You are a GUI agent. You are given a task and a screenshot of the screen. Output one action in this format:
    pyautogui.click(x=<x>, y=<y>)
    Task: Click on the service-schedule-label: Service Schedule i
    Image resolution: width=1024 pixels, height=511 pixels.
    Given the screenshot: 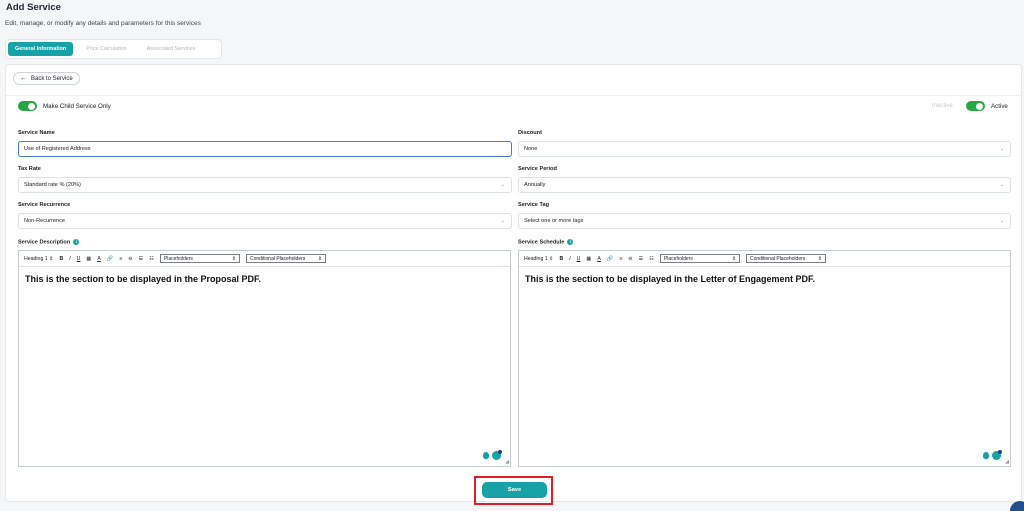 What is the action you would take?
    pyautogui.click(x=546, y=242)
    